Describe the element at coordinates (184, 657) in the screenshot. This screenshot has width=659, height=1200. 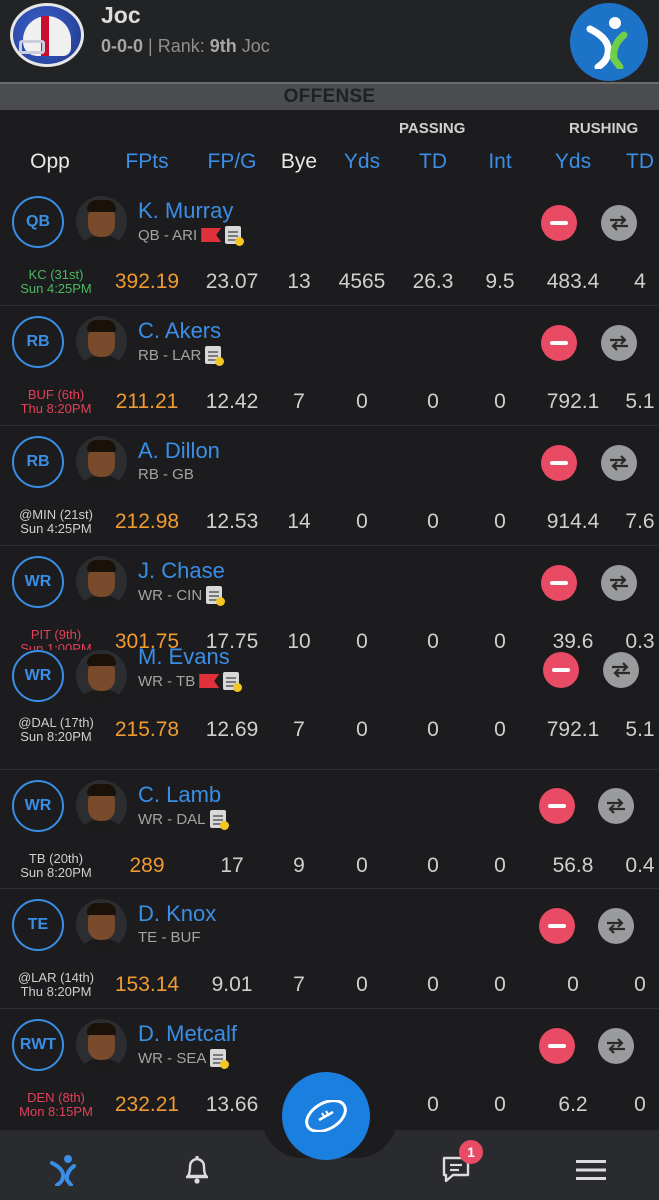
I see `player-name: M. Evans` at that location.